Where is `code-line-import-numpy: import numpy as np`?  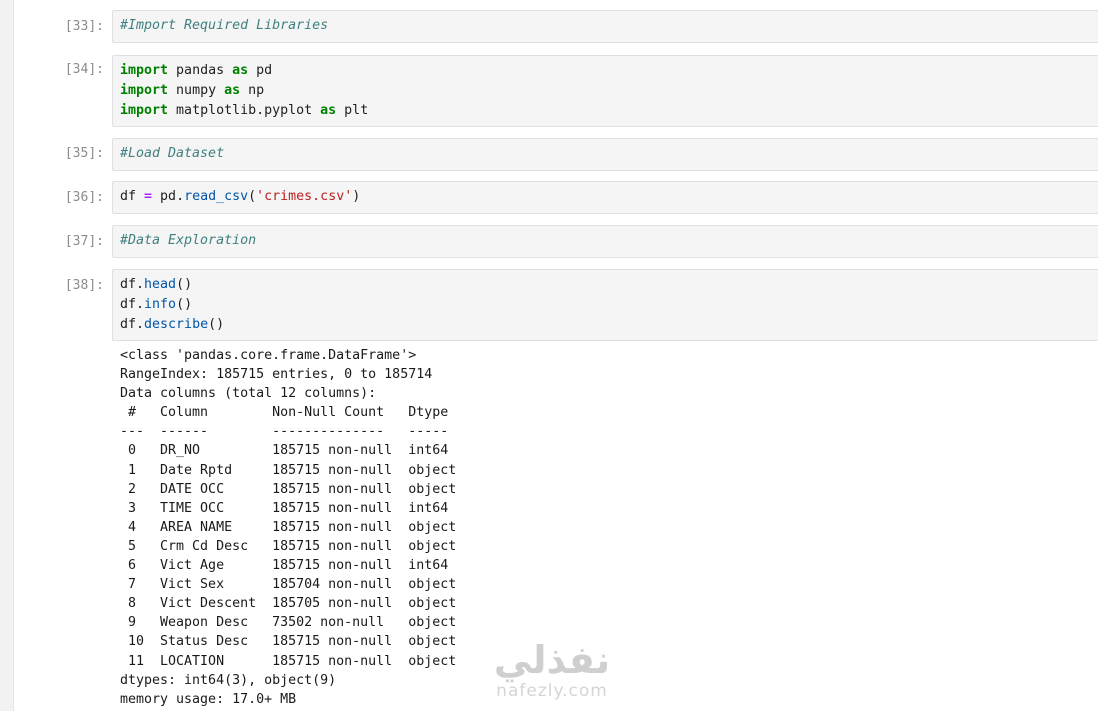 code-line-import-numpy: import numpy as np is located at coordinates (192, 90).